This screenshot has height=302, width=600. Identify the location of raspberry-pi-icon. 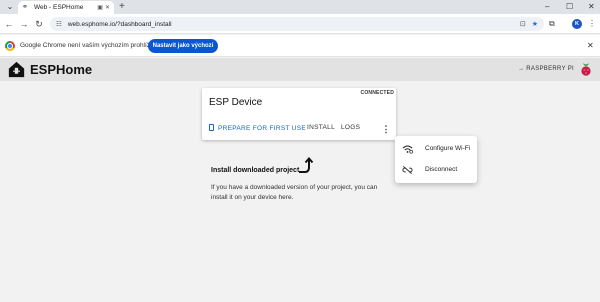
(586, 69).